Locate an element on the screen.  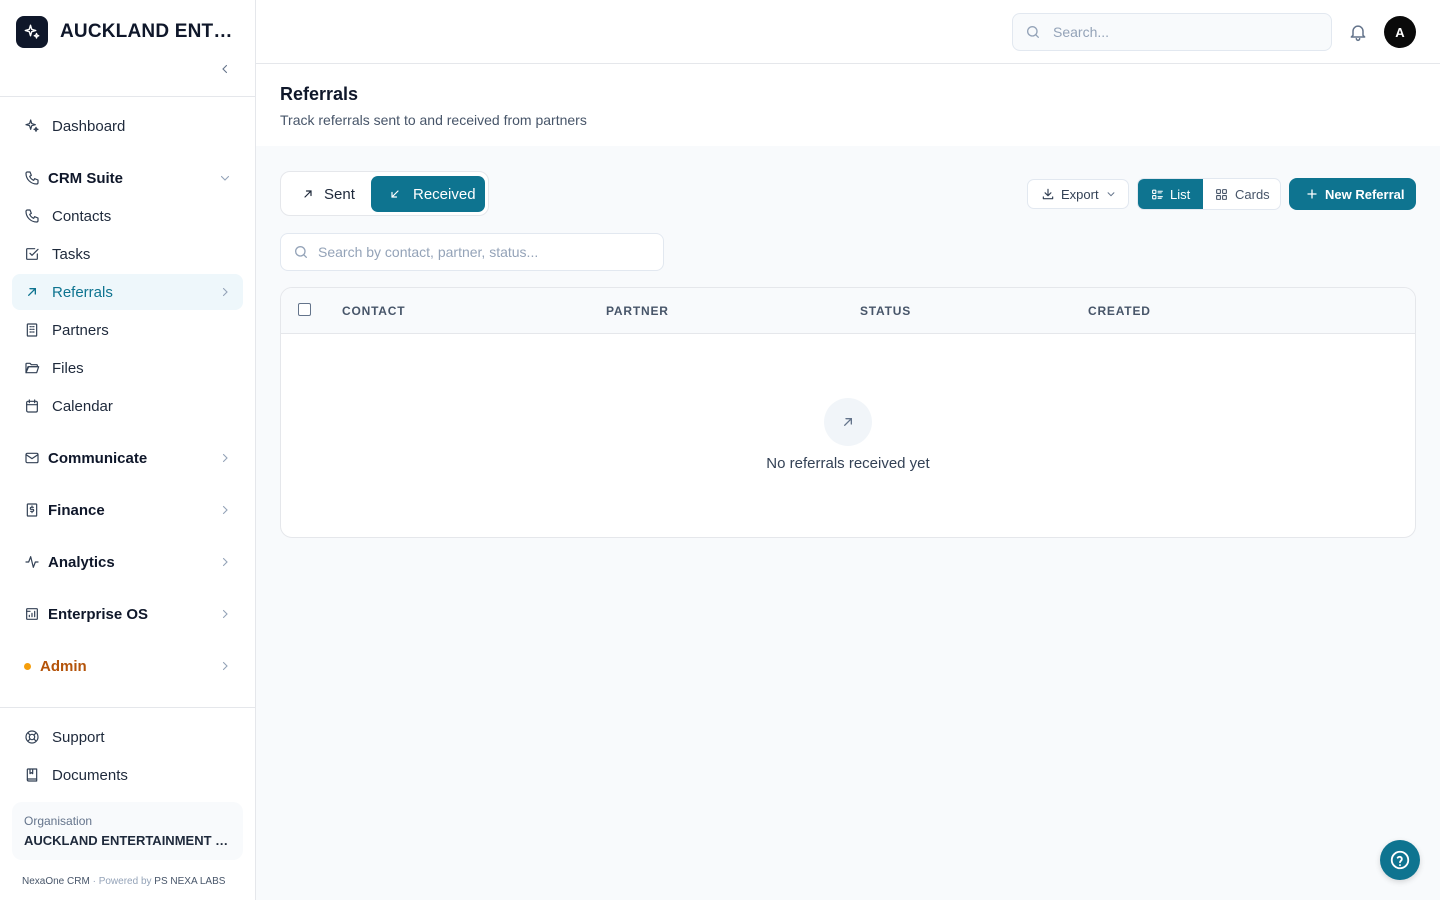
powered-by-prefix: Powered by is located at coordinates (126, 881).